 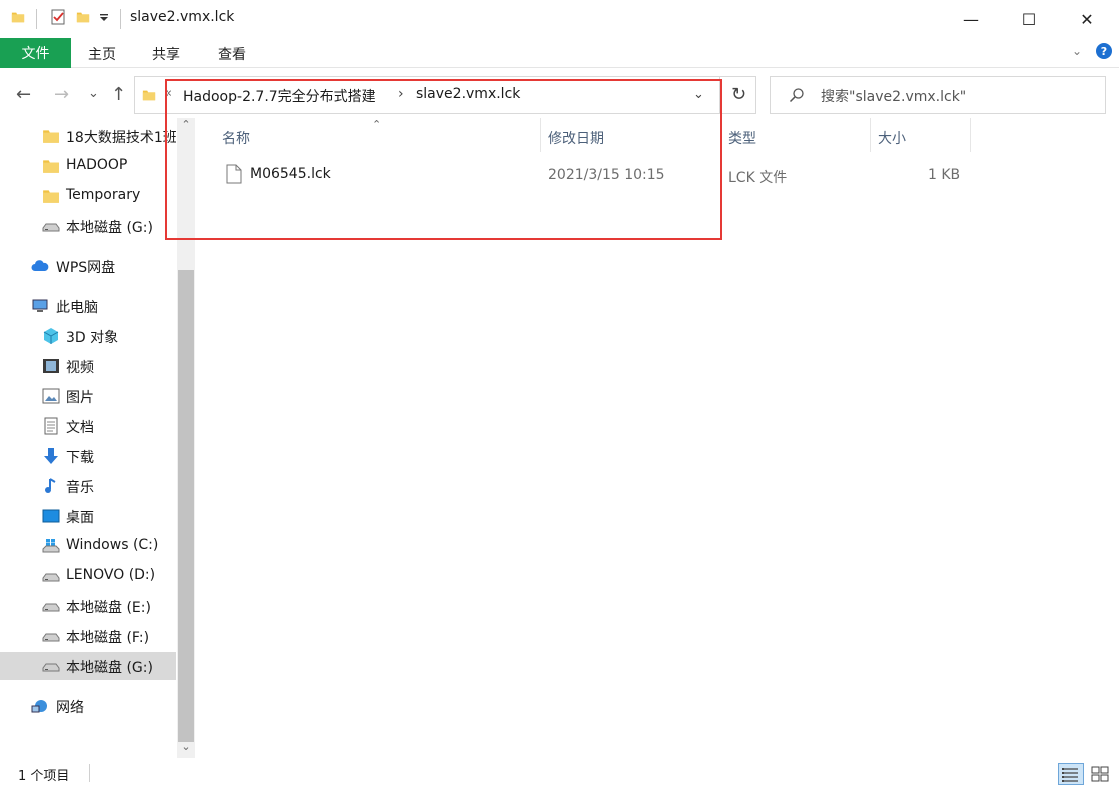 I want to click on network-icon, so click(x=39, y=706).